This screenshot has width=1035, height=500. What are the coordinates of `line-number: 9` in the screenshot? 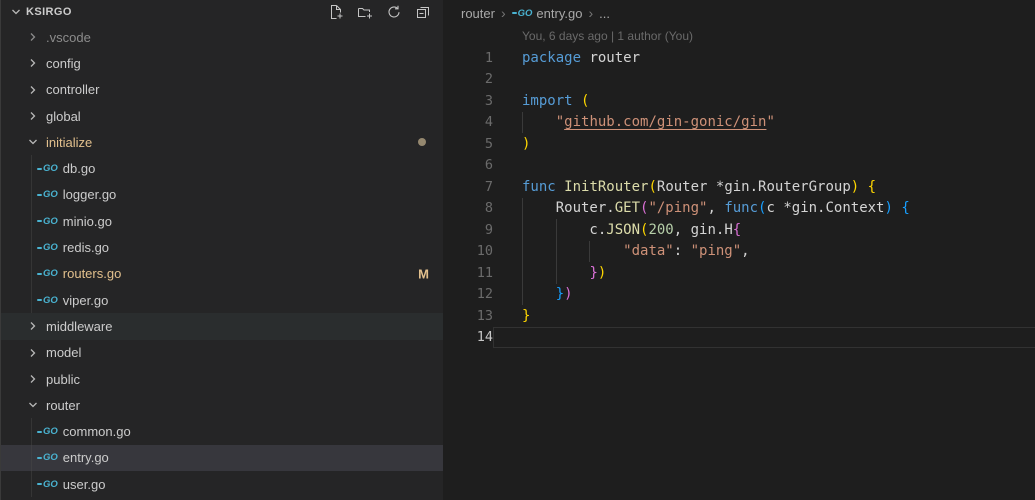 It's located at (468, 230).